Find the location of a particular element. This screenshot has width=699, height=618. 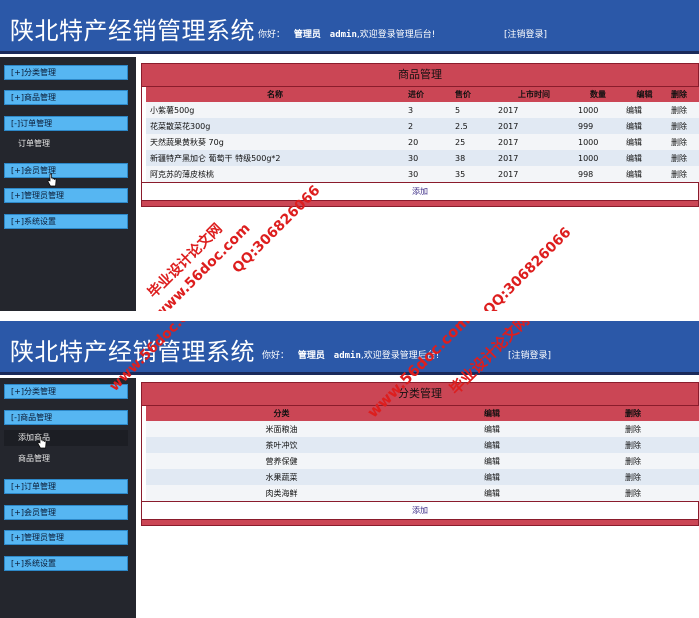

category-name: 茶叶冲饮 is located at coordinates (281, 445).